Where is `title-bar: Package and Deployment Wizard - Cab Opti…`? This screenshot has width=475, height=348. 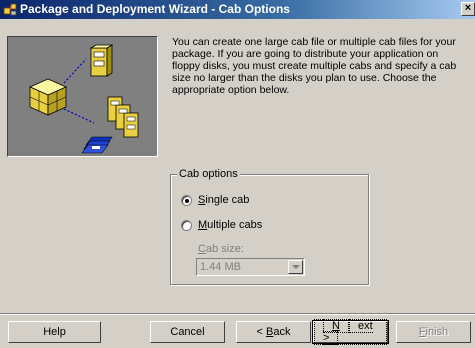 title-bar: Package and Deployment Wizard - Cab Opti… is located at coordinates (237, 9).